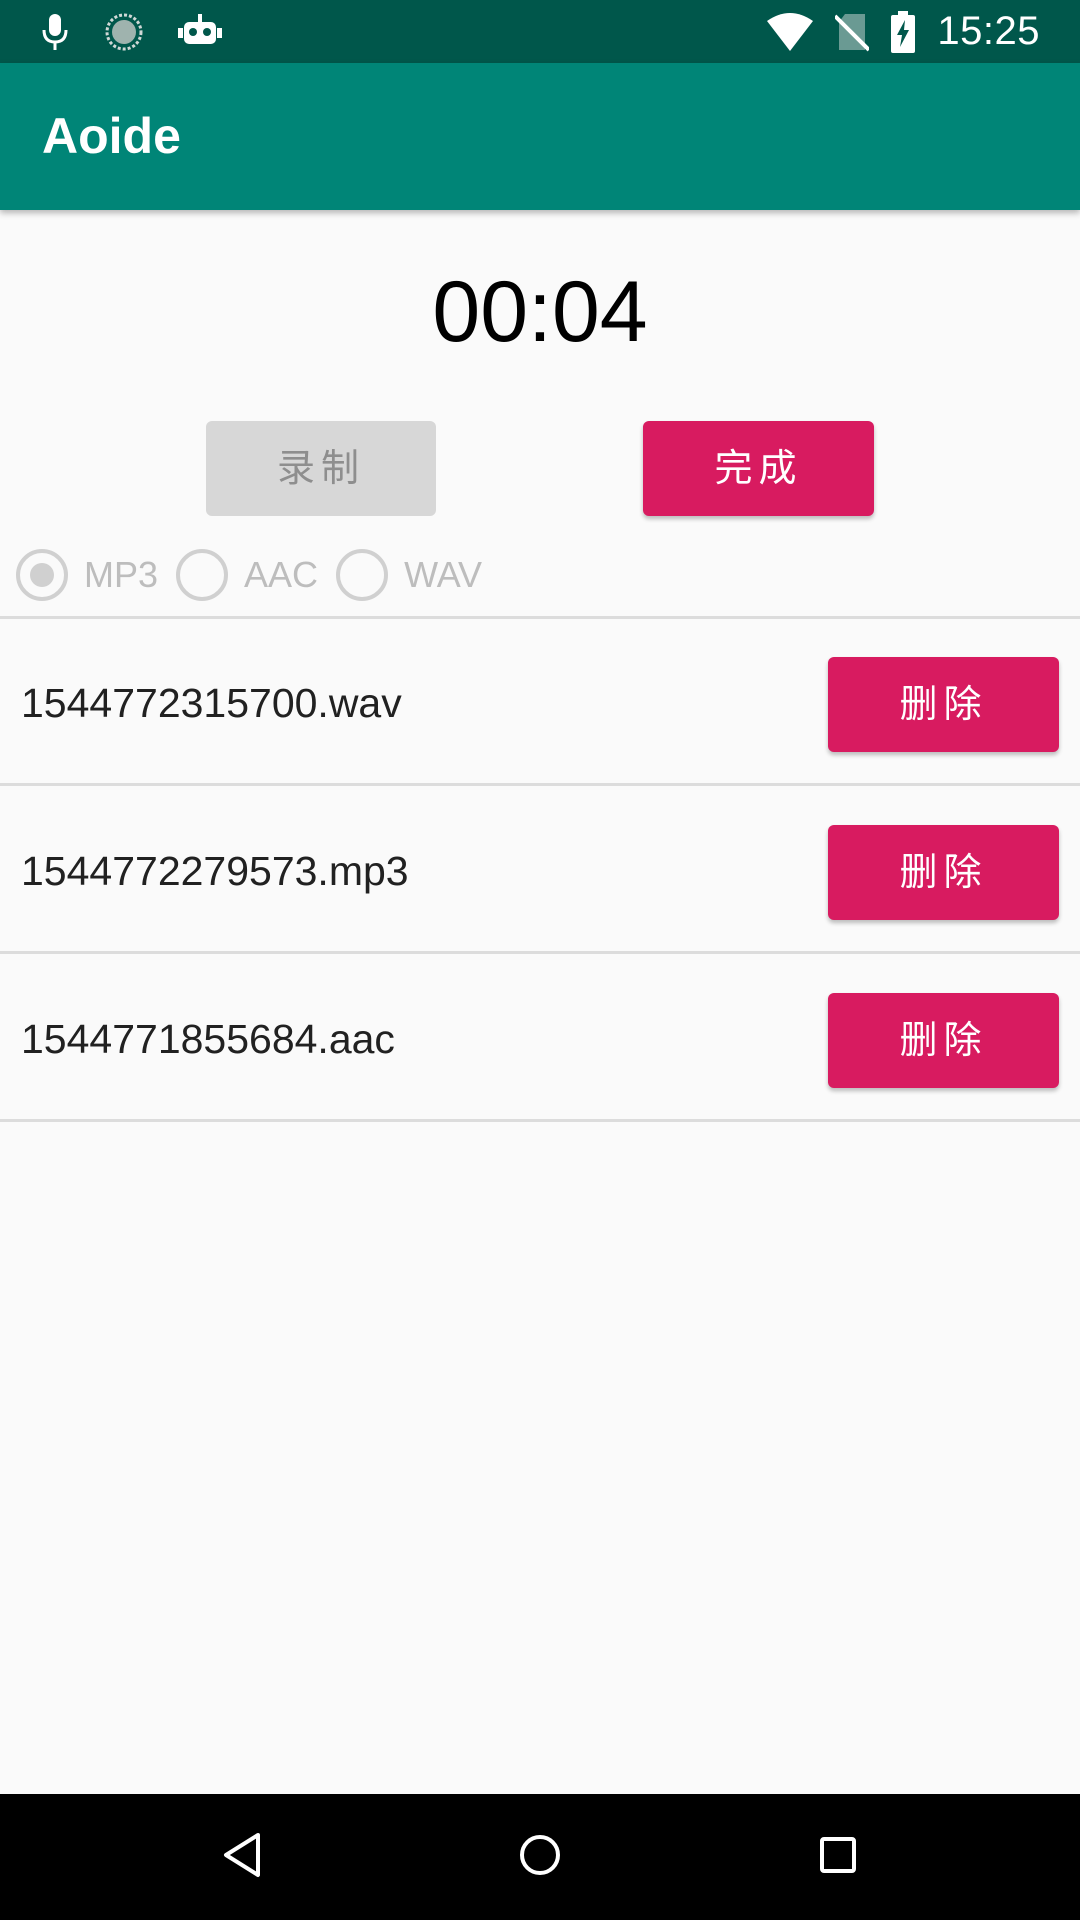  Describe the element at coordinates (124, 32) in the screenshot. I see `loading-icon` at that location.